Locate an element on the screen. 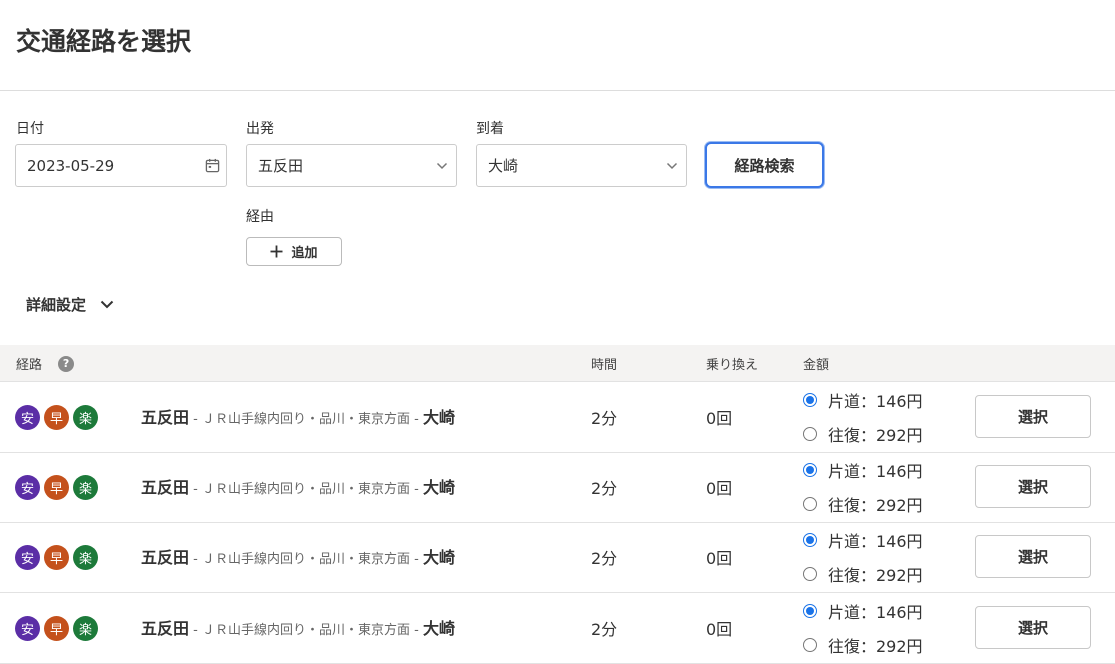  page-title: 交通経路を選択 is located at coordinates (104, 41).